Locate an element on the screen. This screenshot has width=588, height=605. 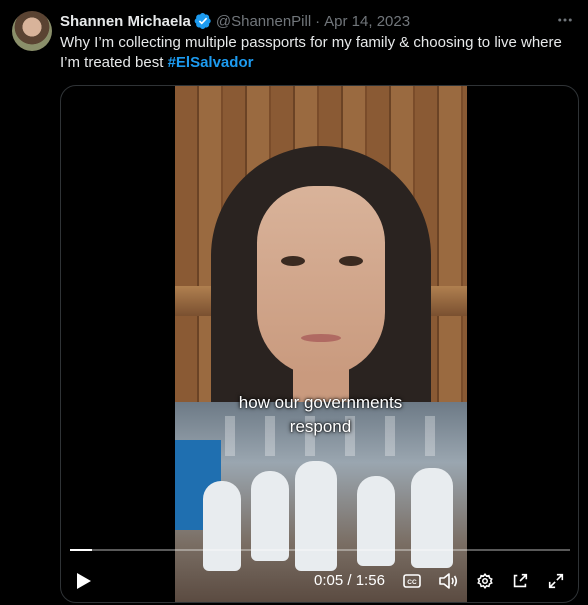
avatar is located at coordinates (32, 31).